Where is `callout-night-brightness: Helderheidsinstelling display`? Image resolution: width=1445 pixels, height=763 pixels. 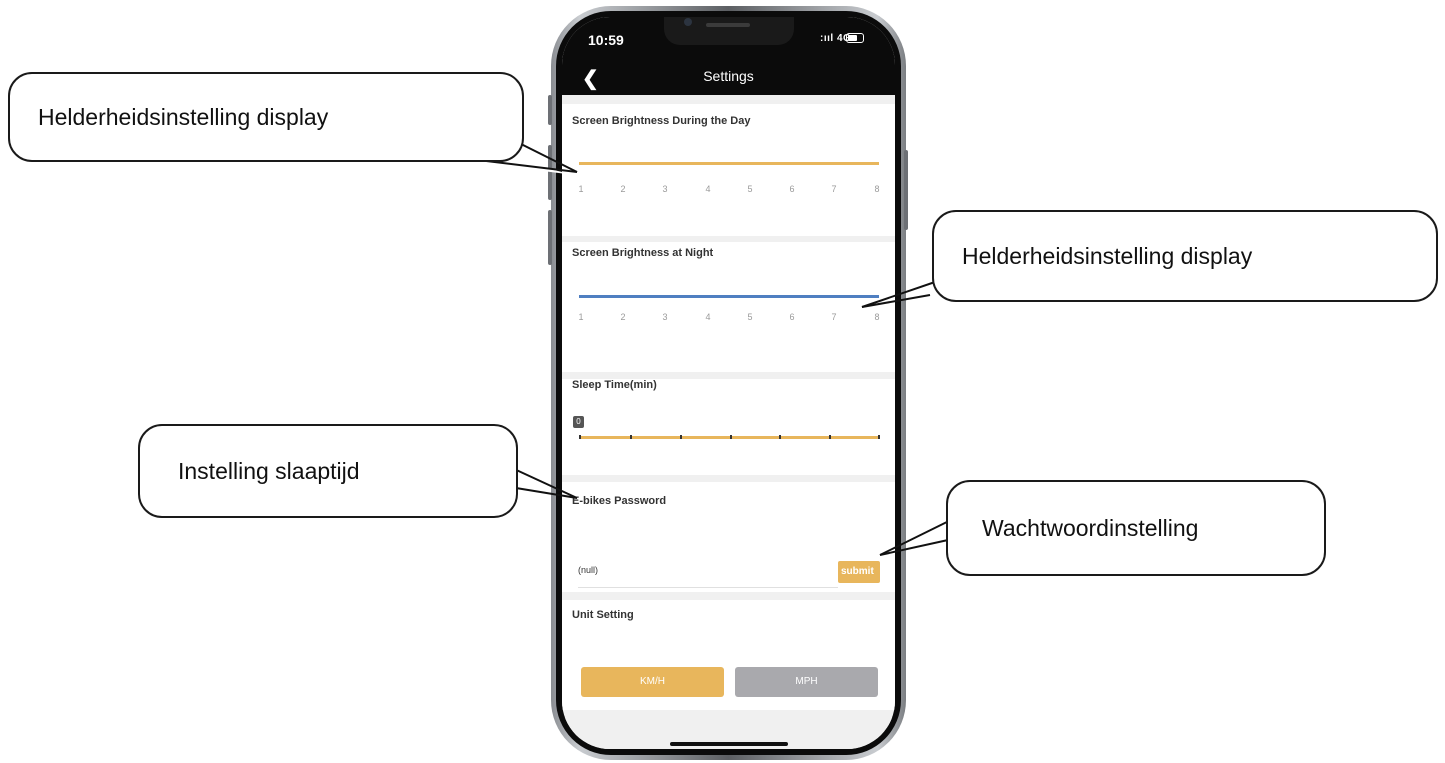 callout-night-brightness: Helderheidsinstelling display is located at coordinates (1185, 256).